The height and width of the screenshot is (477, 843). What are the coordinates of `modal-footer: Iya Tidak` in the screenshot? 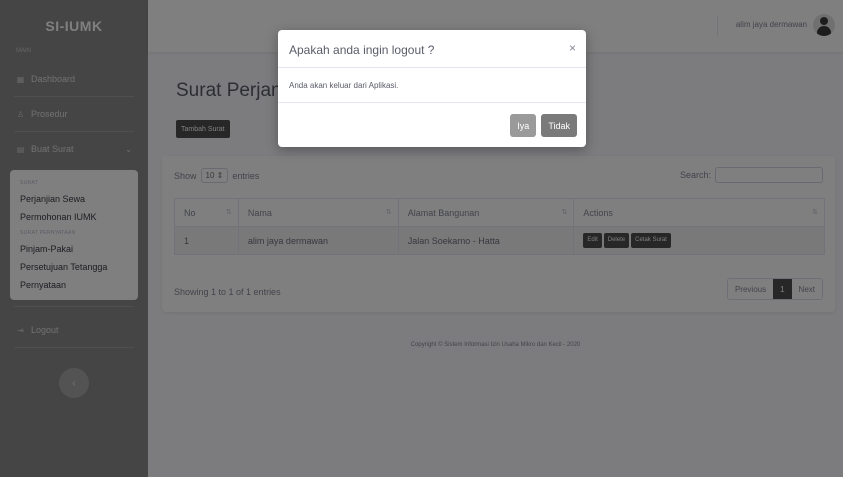 It's located at (543, 125).